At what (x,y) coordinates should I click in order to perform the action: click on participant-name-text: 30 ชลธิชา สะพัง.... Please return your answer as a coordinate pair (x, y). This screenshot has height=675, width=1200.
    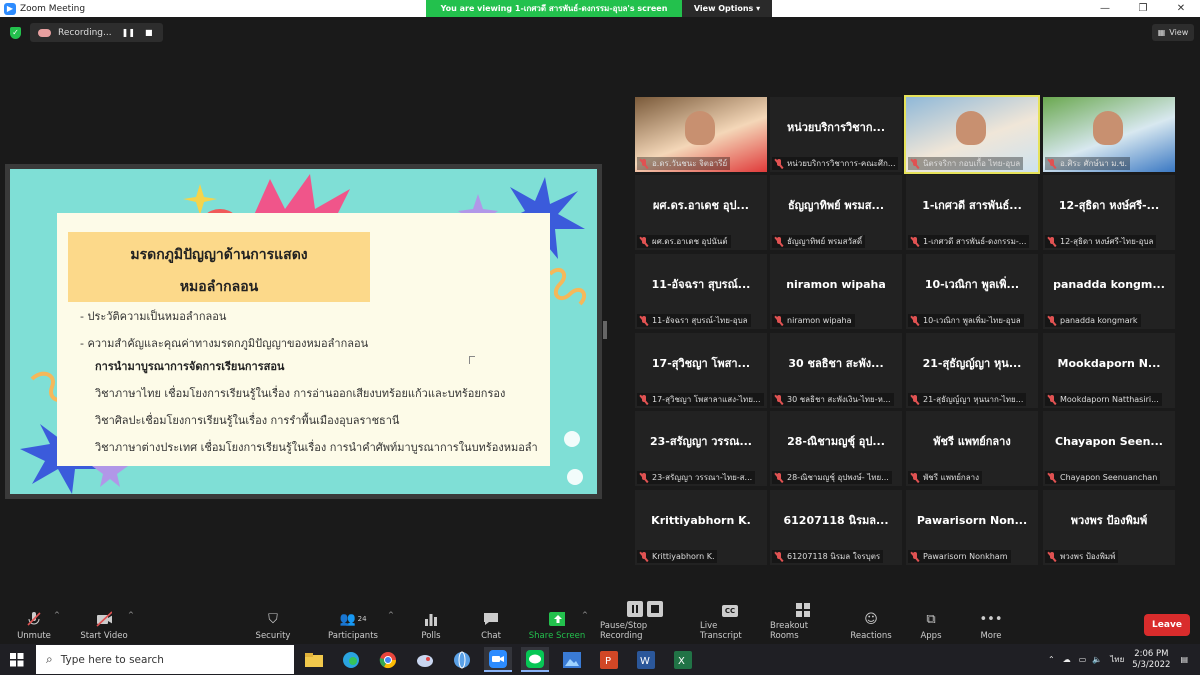
    Looking at the image, I should click on (836, 363).